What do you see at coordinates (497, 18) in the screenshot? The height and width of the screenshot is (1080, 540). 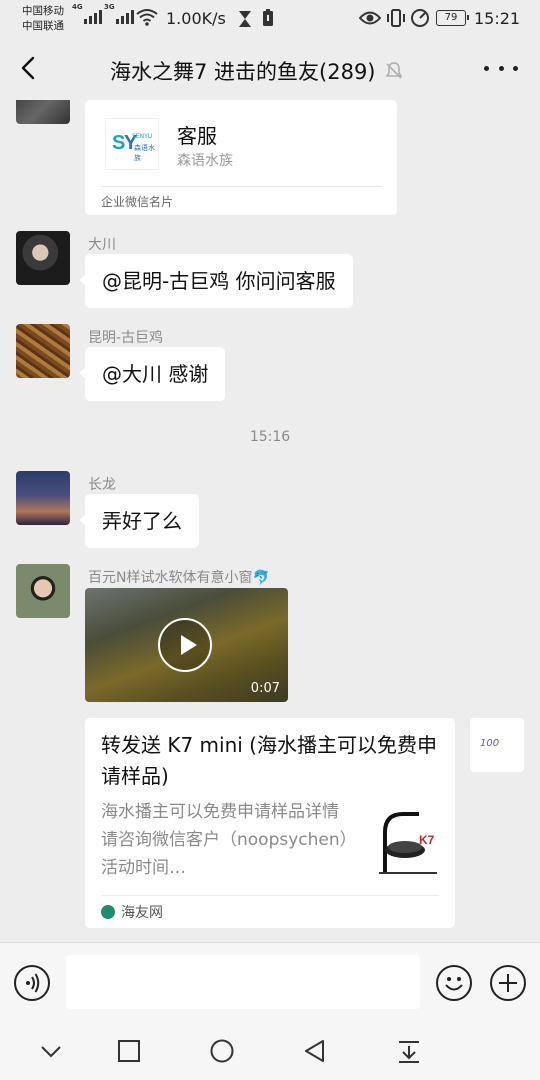 I see `clock: 15:21` at bounding box center [497, 18].